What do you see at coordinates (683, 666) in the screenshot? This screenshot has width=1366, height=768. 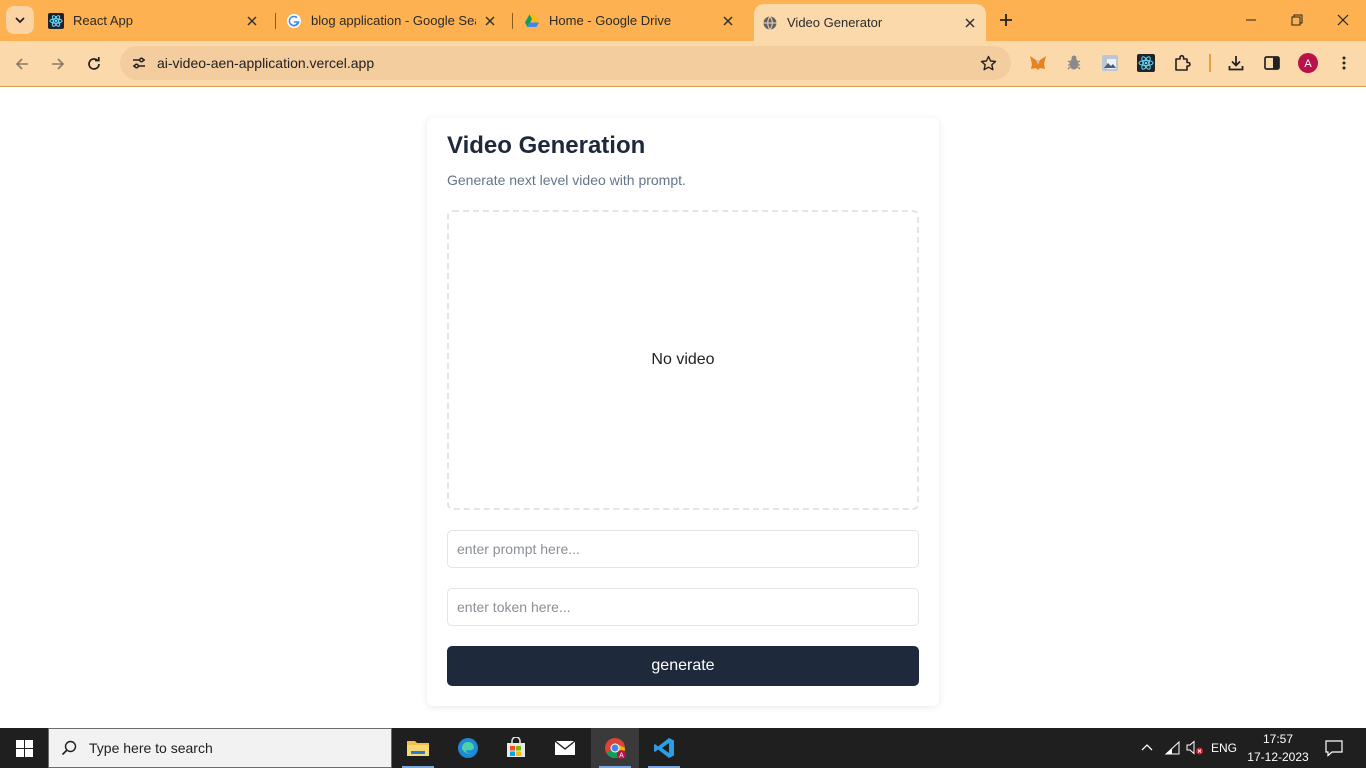 I see `generate-button: generate` at bounding box center [683, 666].